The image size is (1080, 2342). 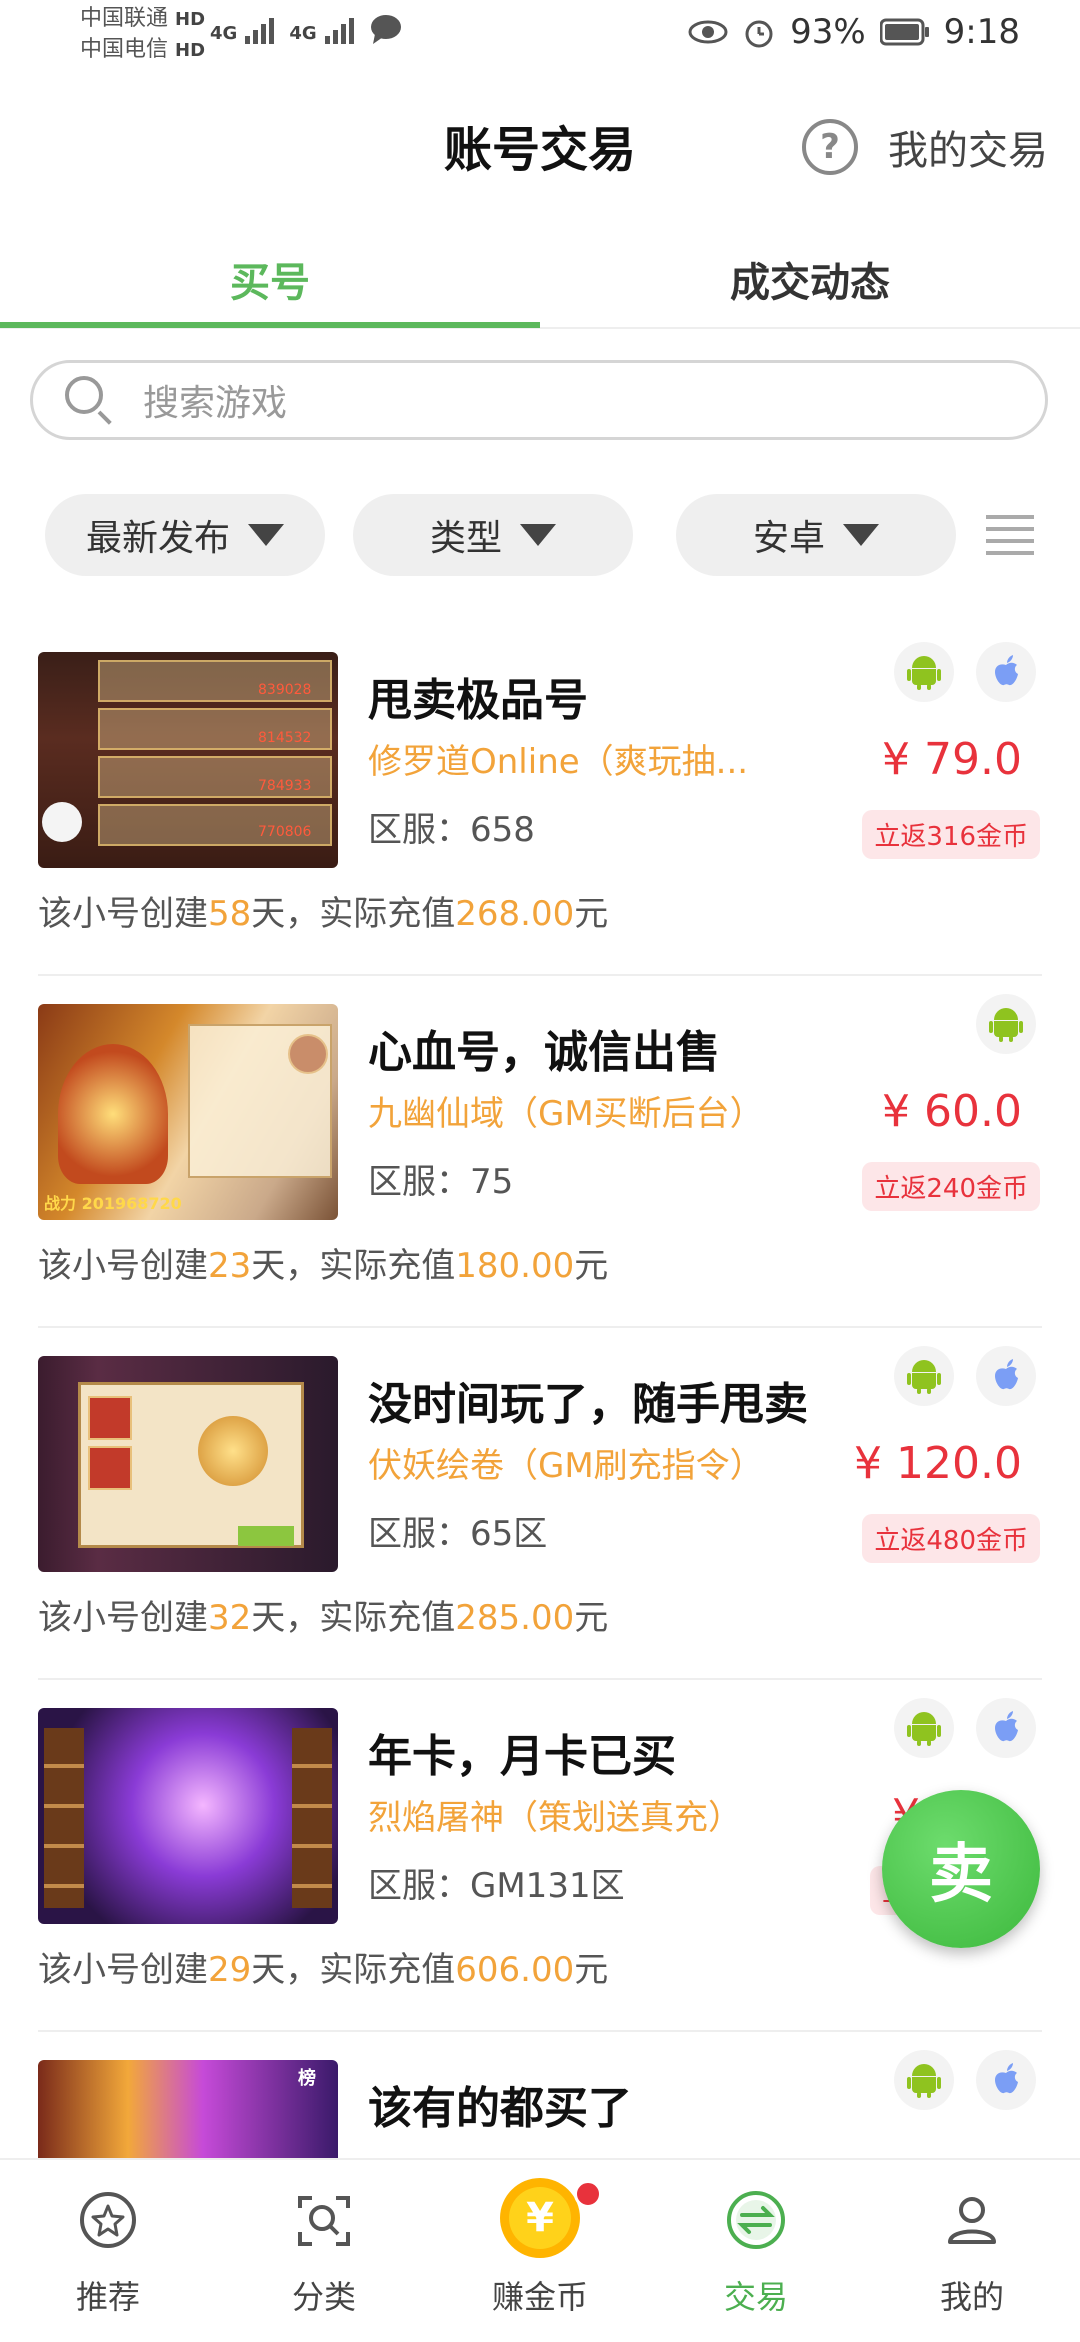 What do you see at coordinates (972, 2251) in the screenshot?
I see `nav-item-mine: 我的` at bounding box center [972, 2251].